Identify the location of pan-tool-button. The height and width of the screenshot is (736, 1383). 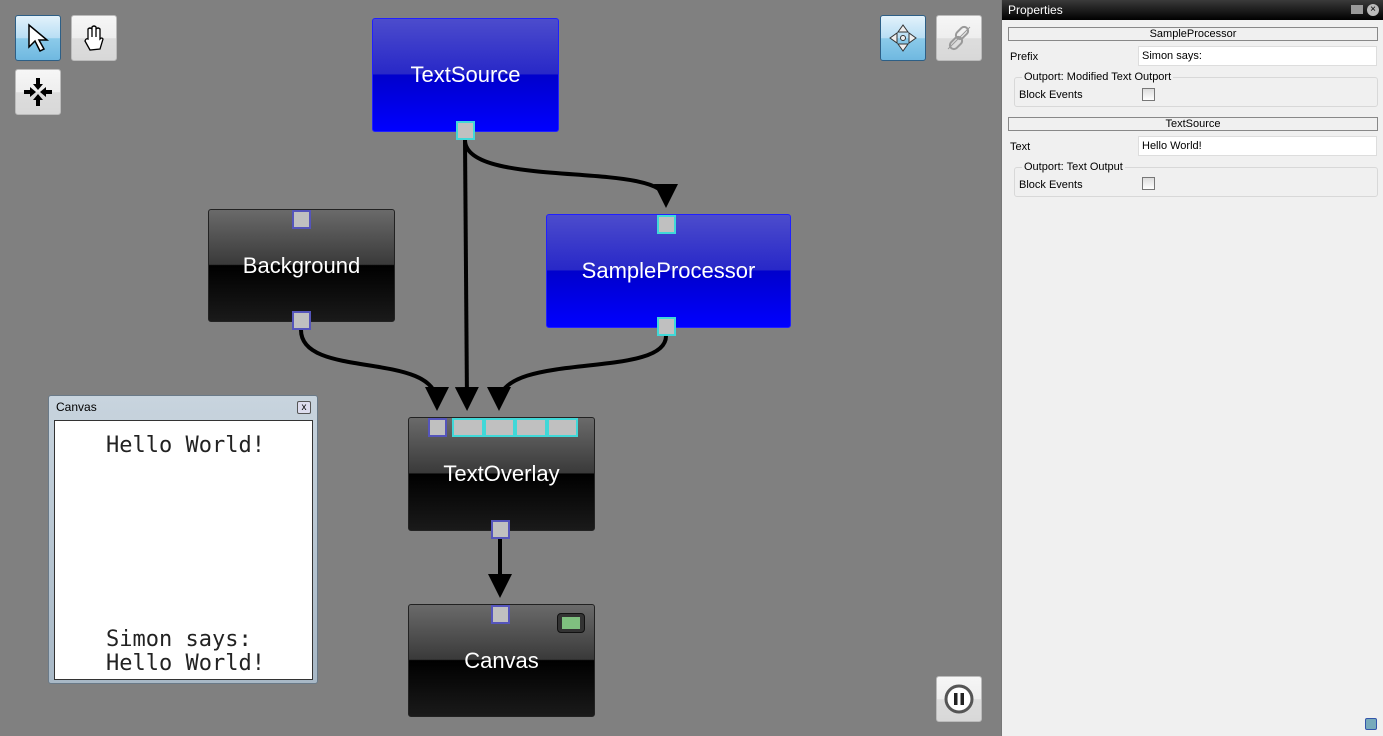
(94, 38).